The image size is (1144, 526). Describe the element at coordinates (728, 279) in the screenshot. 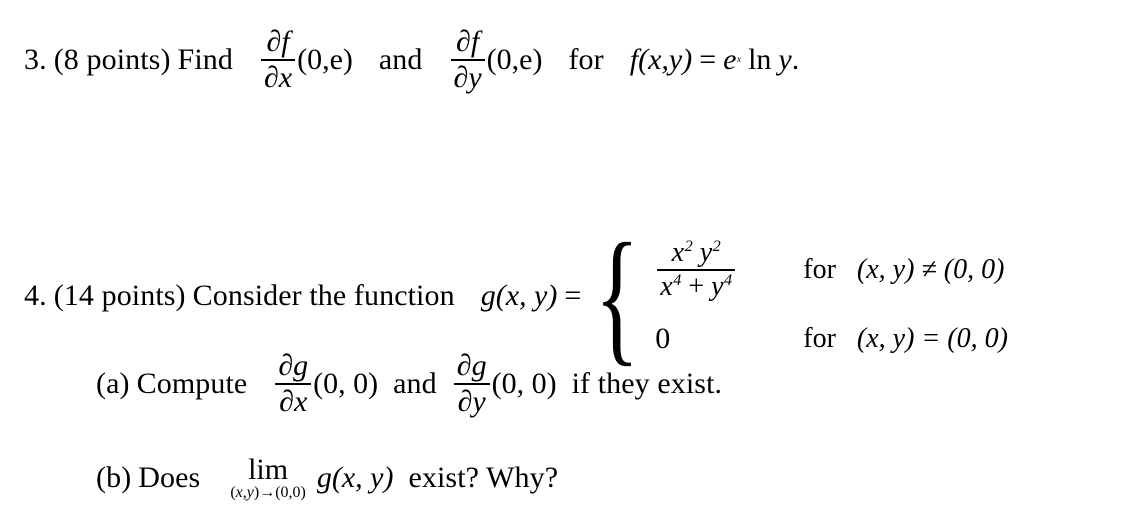

I see `denominator-term-y-exponent: 4` at that location.